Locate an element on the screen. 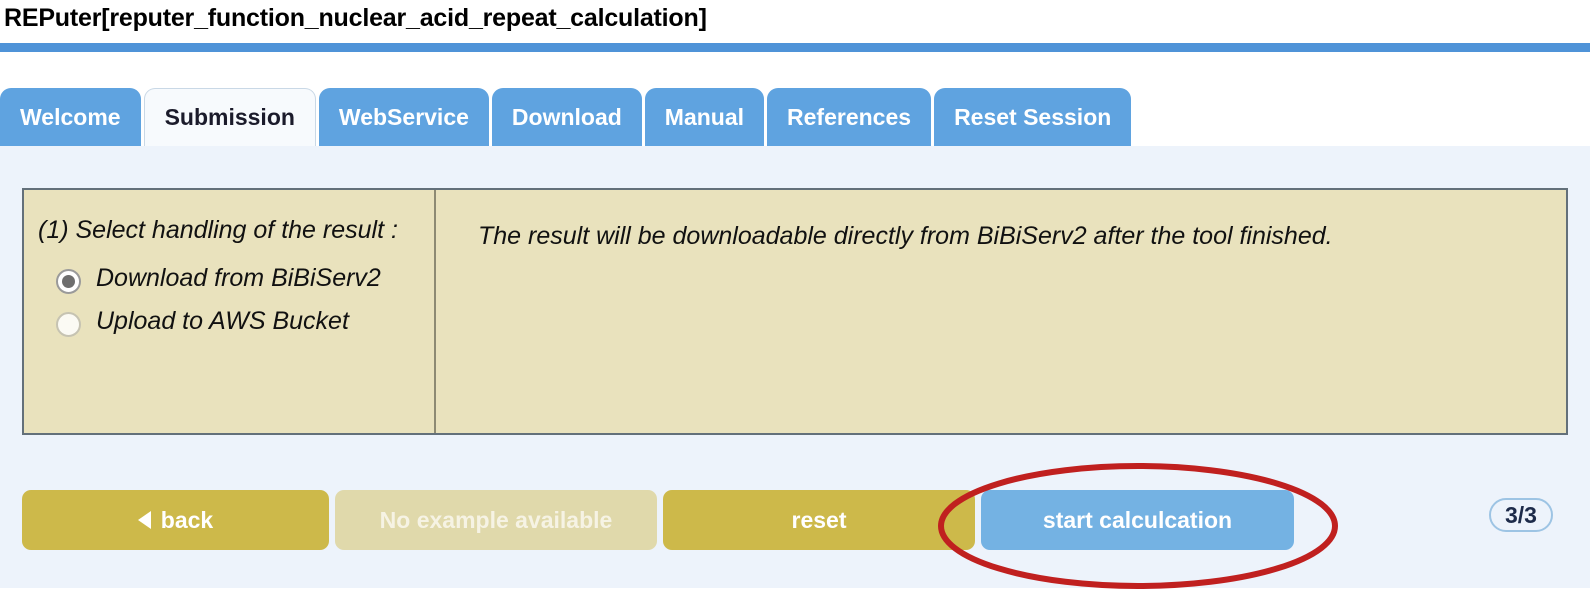 The height and width of the screenshot is (590, 1590). tab-webservice: WebService is located at coordinates (403, 117).